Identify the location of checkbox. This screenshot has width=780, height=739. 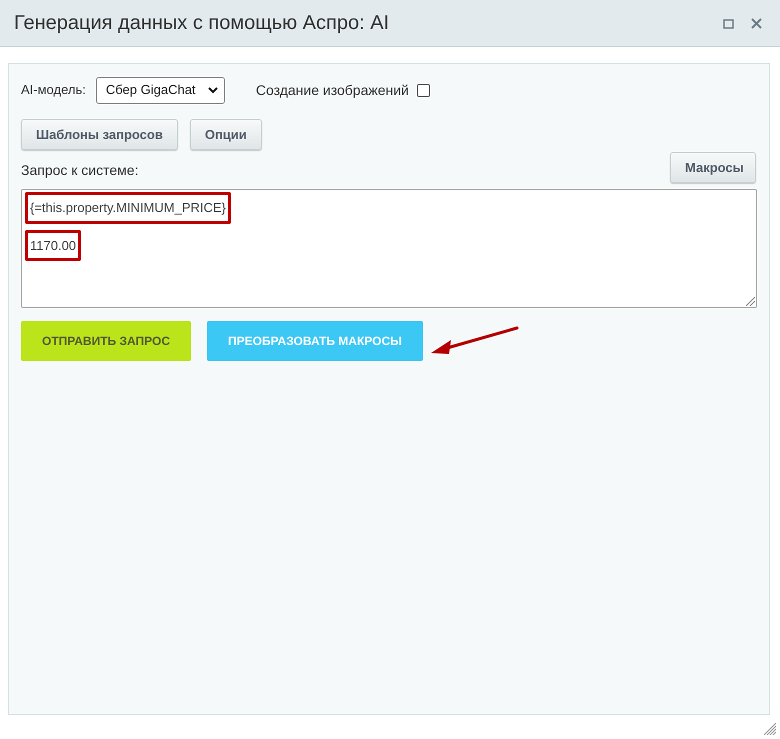
(423, 90).